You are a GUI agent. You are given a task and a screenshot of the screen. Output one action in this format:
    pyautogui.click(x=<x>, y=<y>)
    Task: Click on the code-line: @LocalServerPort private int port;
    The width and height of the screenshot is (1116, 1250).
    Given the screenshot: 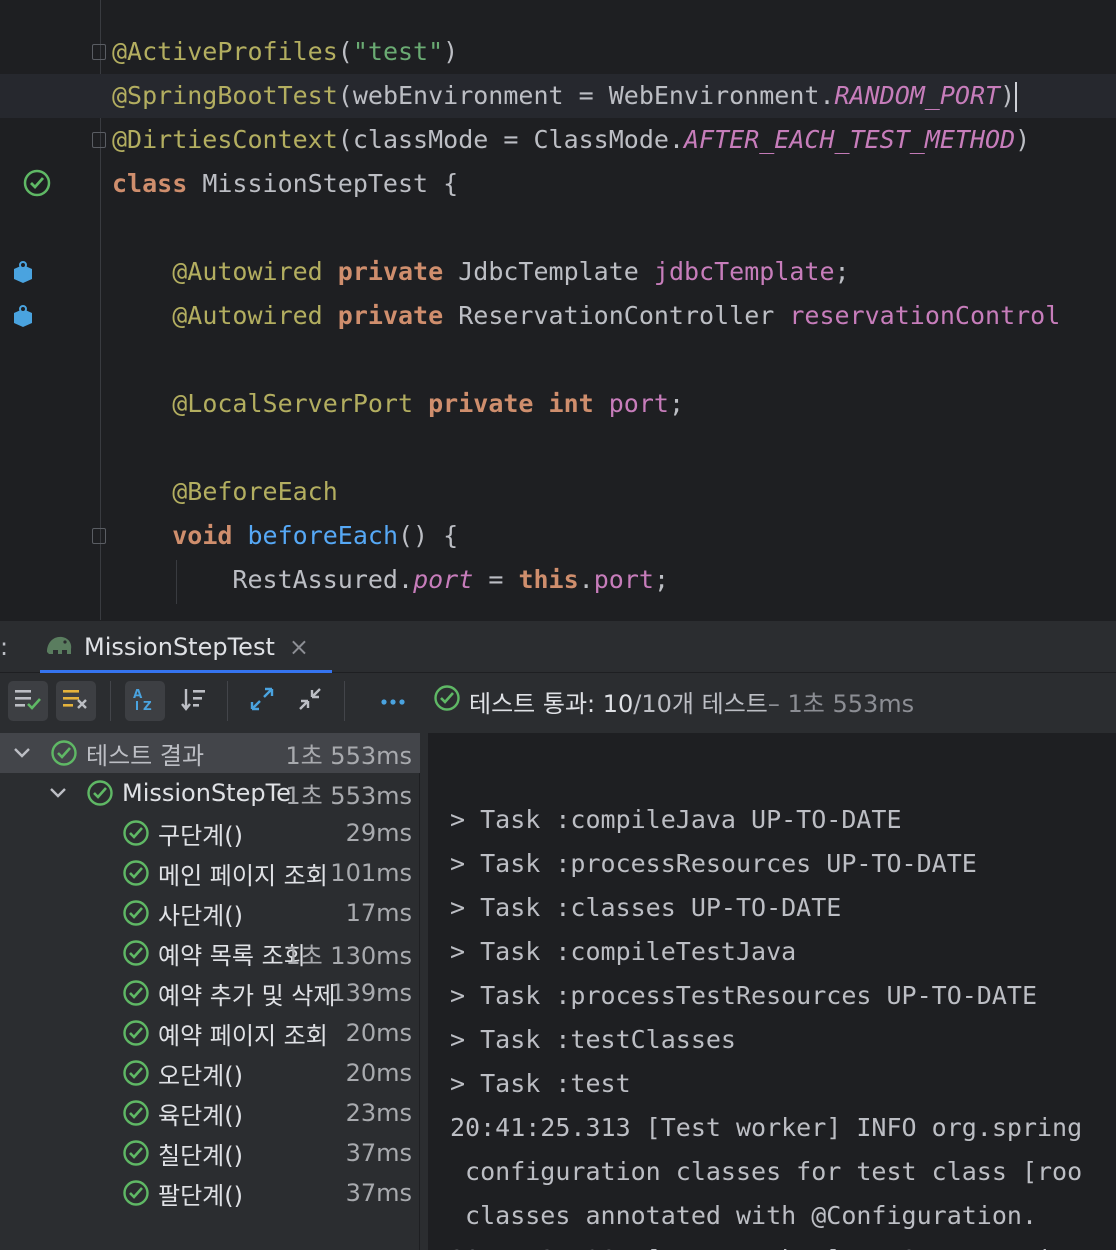 What is the action you would take?
    pyautogui.click(x=558, y=404)
    